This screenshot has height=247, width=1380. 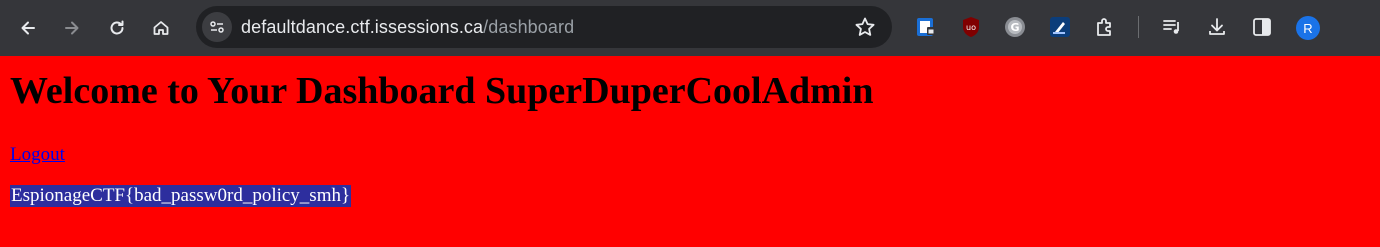 I want to click on extension-shield-button, so click(x=926, y=27).